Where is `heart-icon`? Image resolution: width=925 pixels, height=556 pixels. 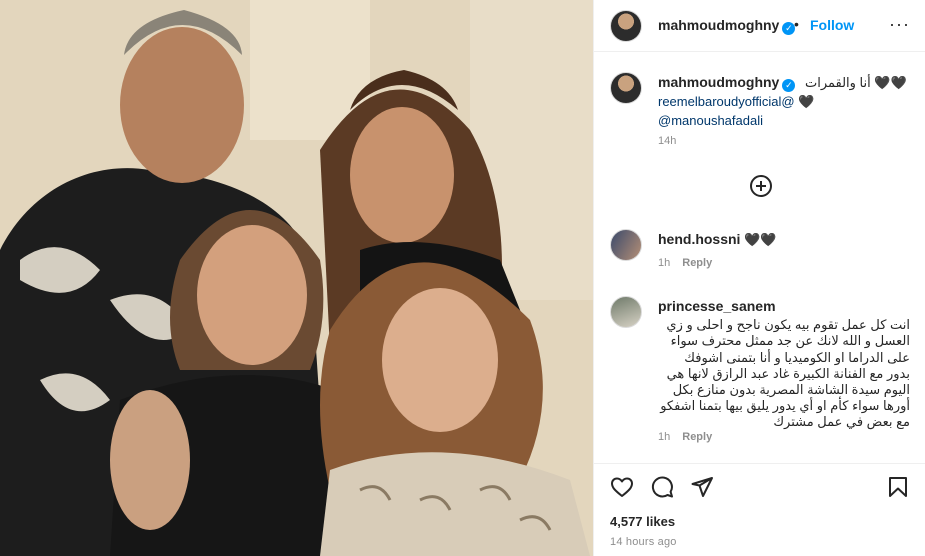 heart-icon is located at coordinates (622, 487).